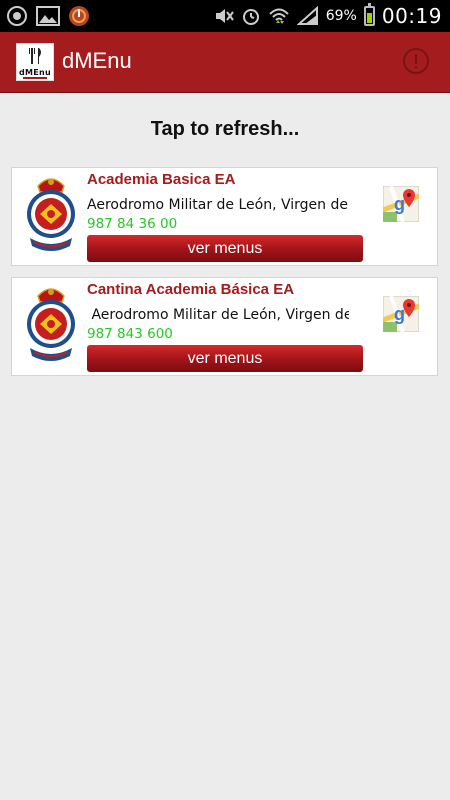 Image resolution: width=450 pixels, height=800 pixels. Describe the element at coordinates (35, 72) in the screenshot. I see `logo-text: dMEnu` at that location.